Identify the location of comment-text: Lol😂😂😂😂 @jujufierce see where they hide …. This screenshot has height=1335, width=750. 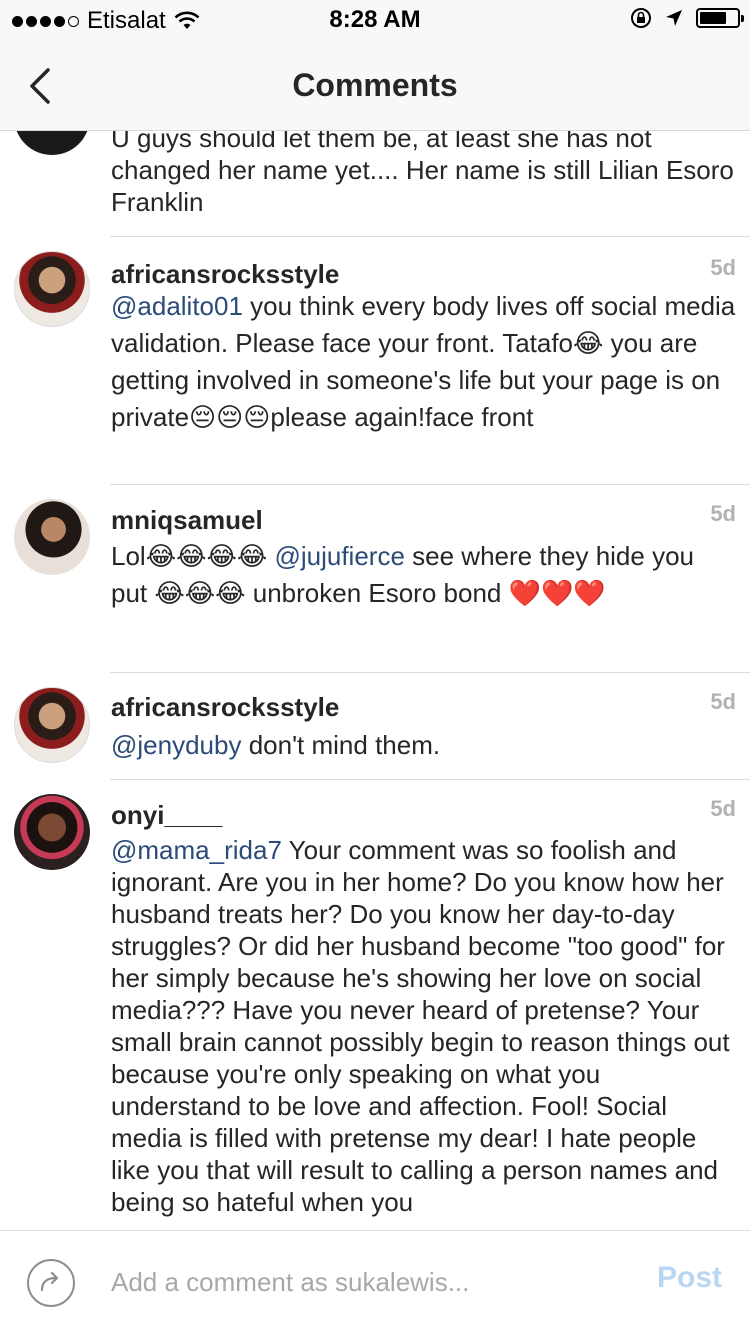
(402, 574).